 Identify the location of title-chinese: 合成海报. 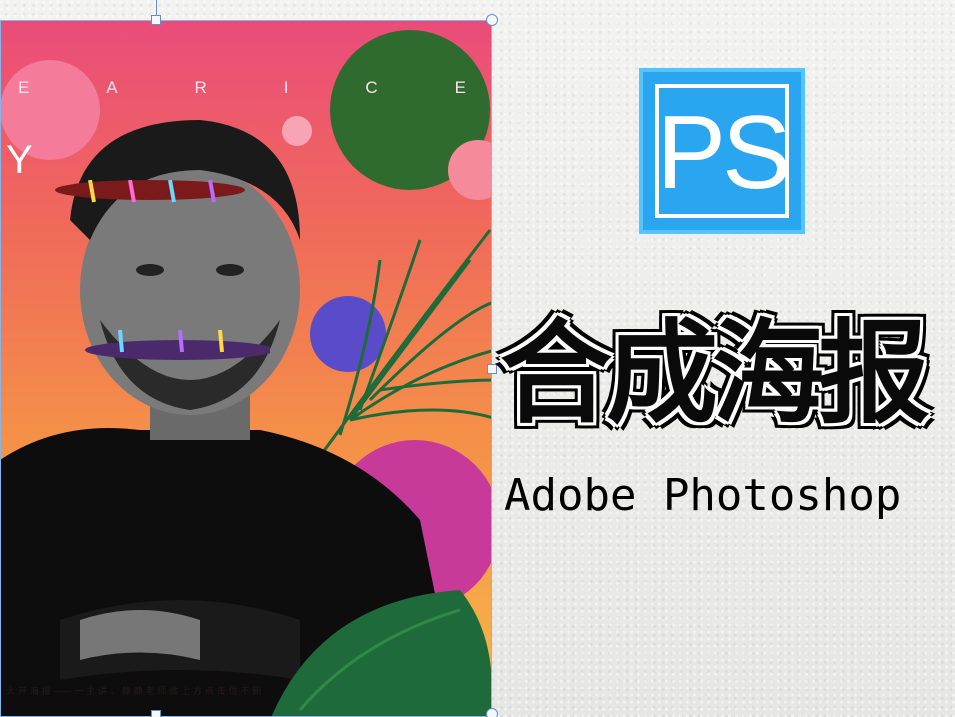
(715, 374).